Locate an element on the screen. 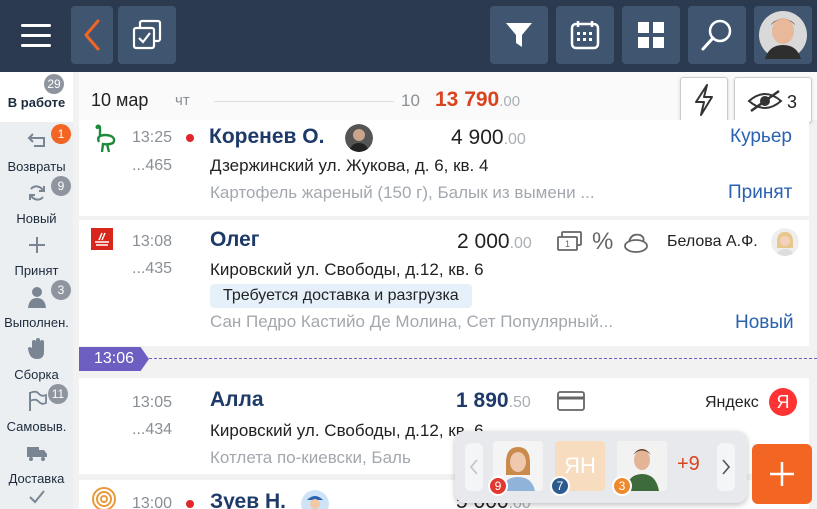 Image resolution: width=817 pixels, height=509 pixels. quick-action-button is located at coordinates (704, 100).